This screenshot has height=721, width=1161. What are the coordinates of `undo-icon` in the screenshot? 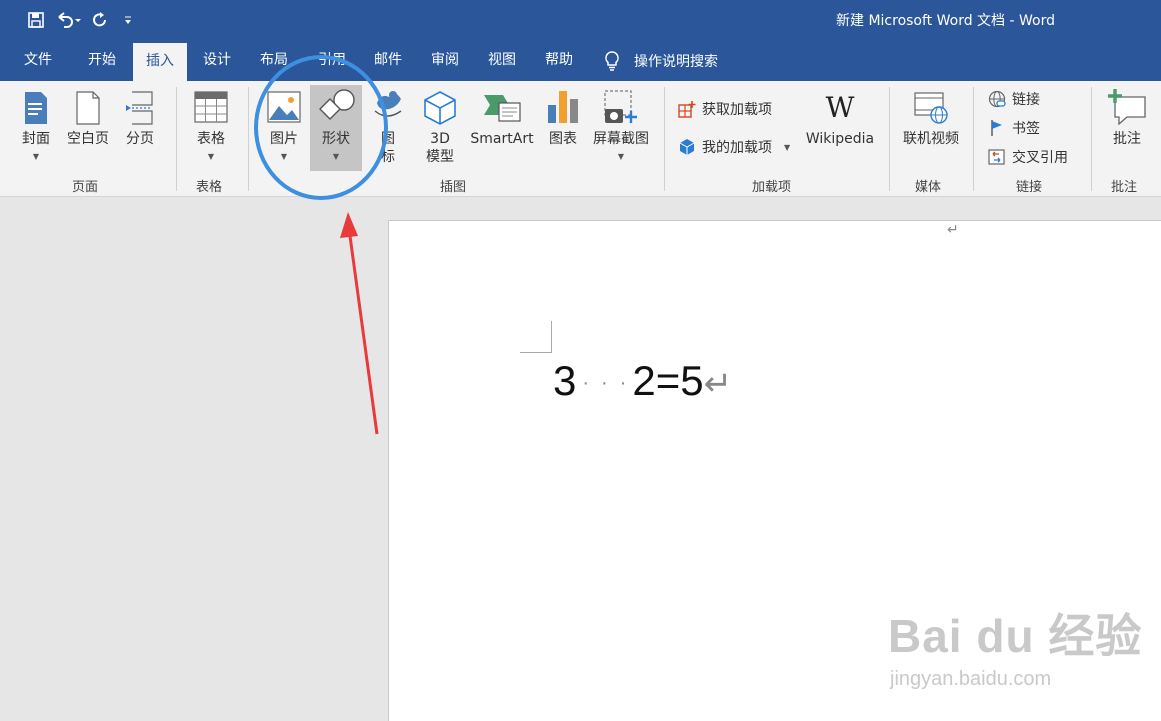 It's located at (69, 20).